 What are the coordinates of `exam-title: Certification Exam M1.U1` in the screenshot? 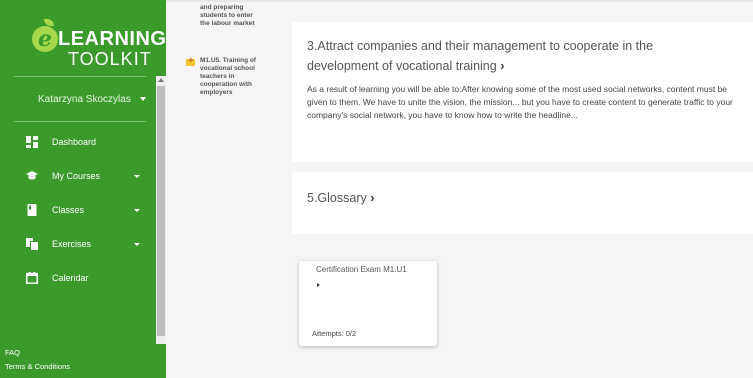 It's located at (361, 269).